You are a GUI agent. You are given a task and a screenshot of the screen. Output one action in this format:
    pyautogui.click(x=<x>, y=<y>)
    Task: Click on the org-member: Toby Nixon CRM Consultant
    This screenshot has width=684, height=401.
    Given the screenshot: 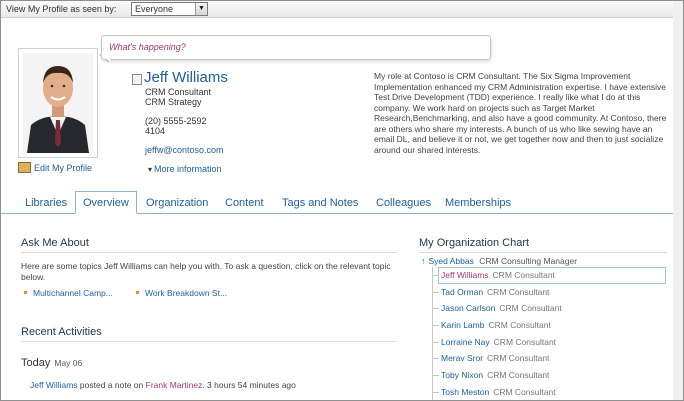 What is the action you would take?
    pyautogui.click(x=490, y=375)
    